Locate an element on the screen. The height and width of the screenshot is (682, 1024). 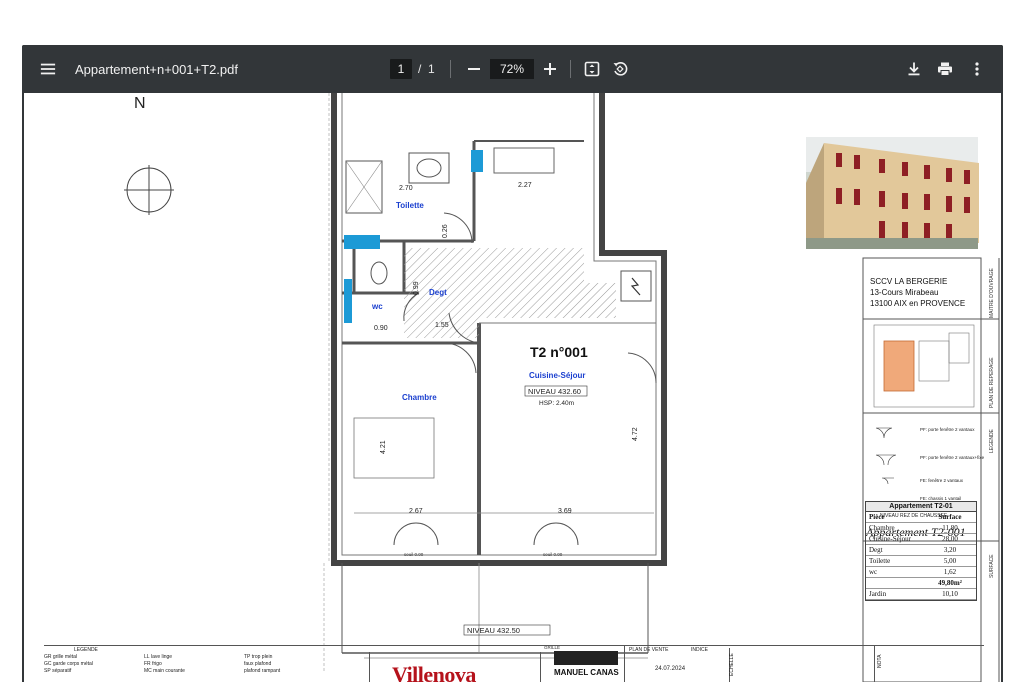
fit-to-page-button is located at coordinates (592, 69).